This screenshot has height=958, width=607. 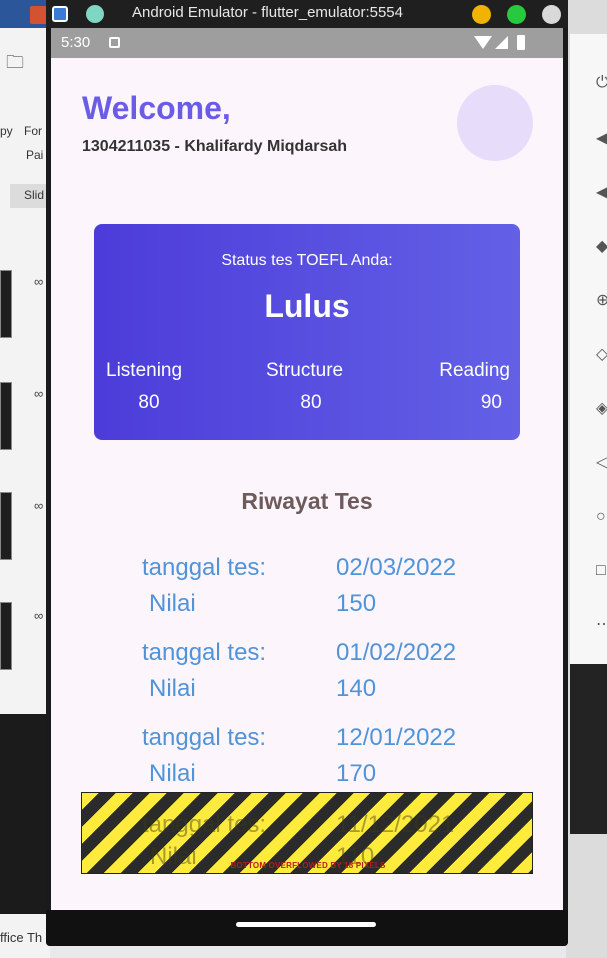 What do you see at coordinates (495, 123) in the screenshot?
I see `avatar` at bounding box center [495, 123].